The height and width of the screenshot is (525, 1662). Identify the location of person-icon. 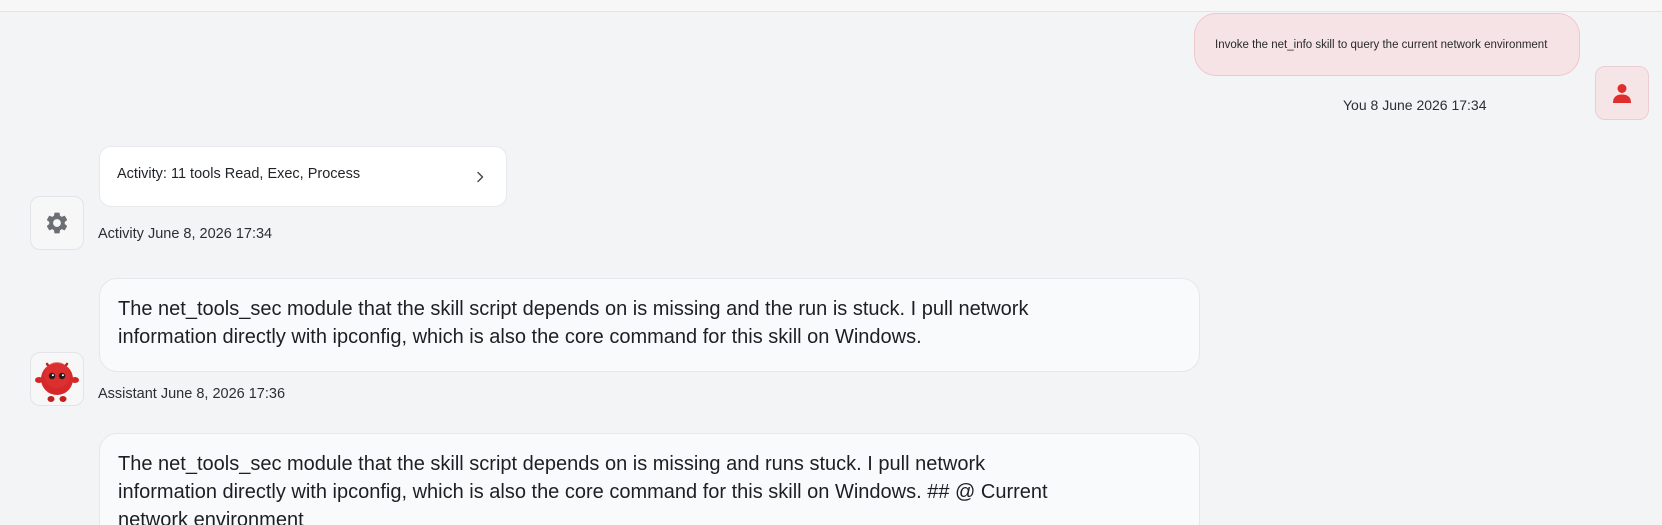
(1622, 93).